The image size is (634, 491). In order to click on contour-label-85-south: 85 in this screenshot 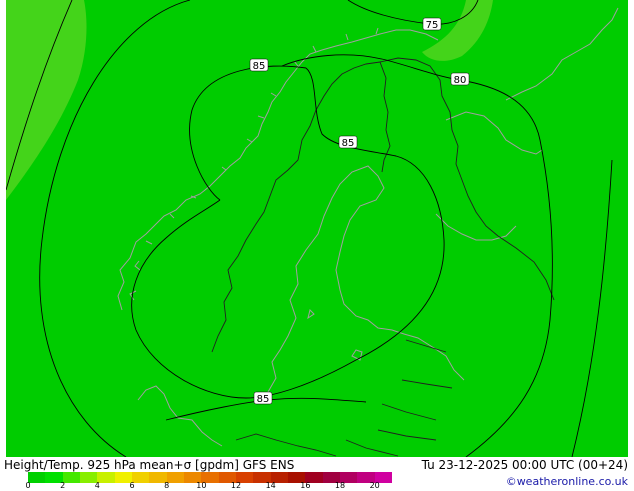, I will do `click(263, 398)`.